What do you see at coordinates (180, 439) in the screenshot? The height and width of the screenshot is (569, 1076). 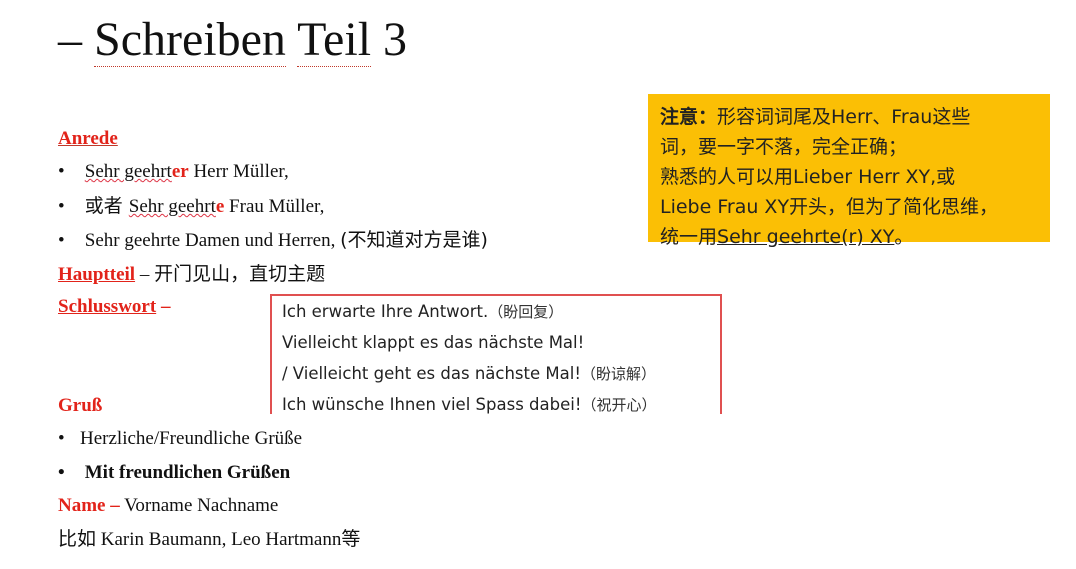 I see `gruss-item-1: Herzliche/Freundliche Grüße` at bounding box center [180, 439].